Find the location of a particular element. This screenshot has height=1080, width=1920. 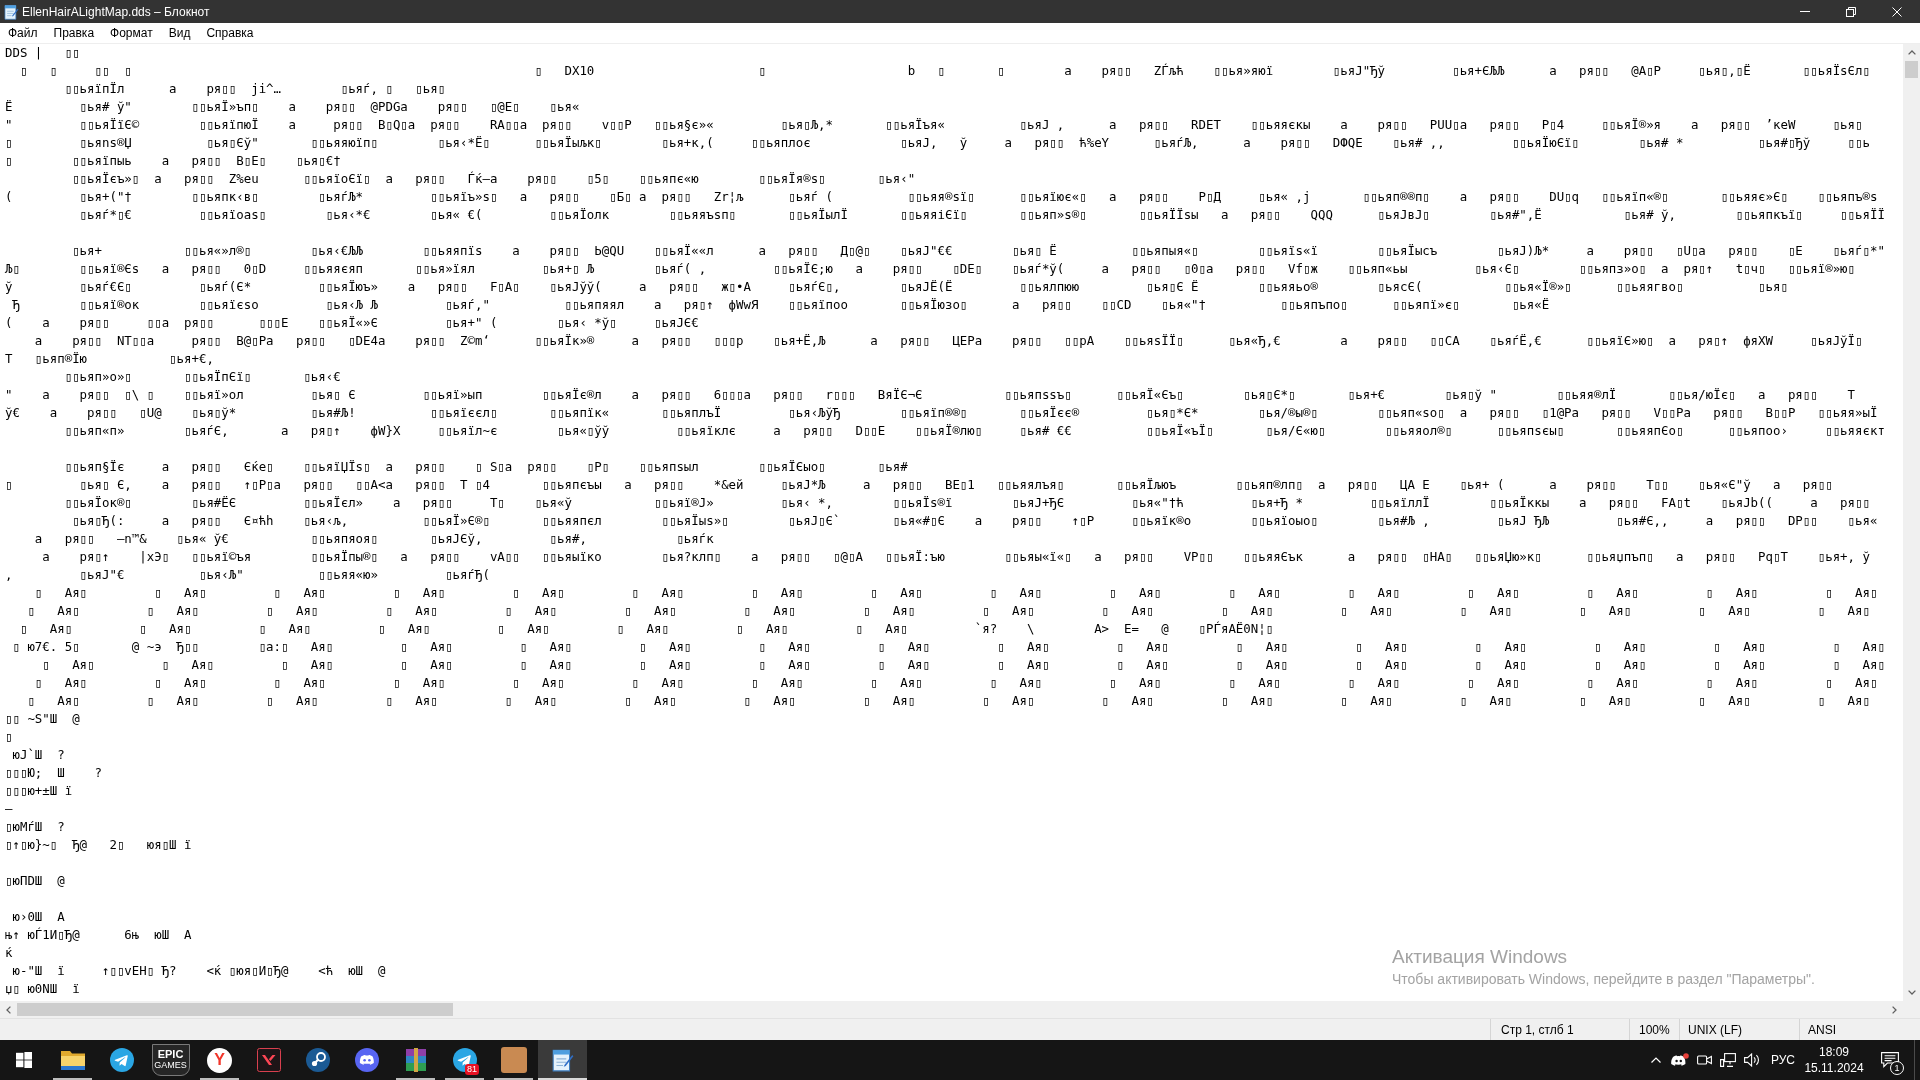

chevron-left-icon is located at coordinates (8, 1009).